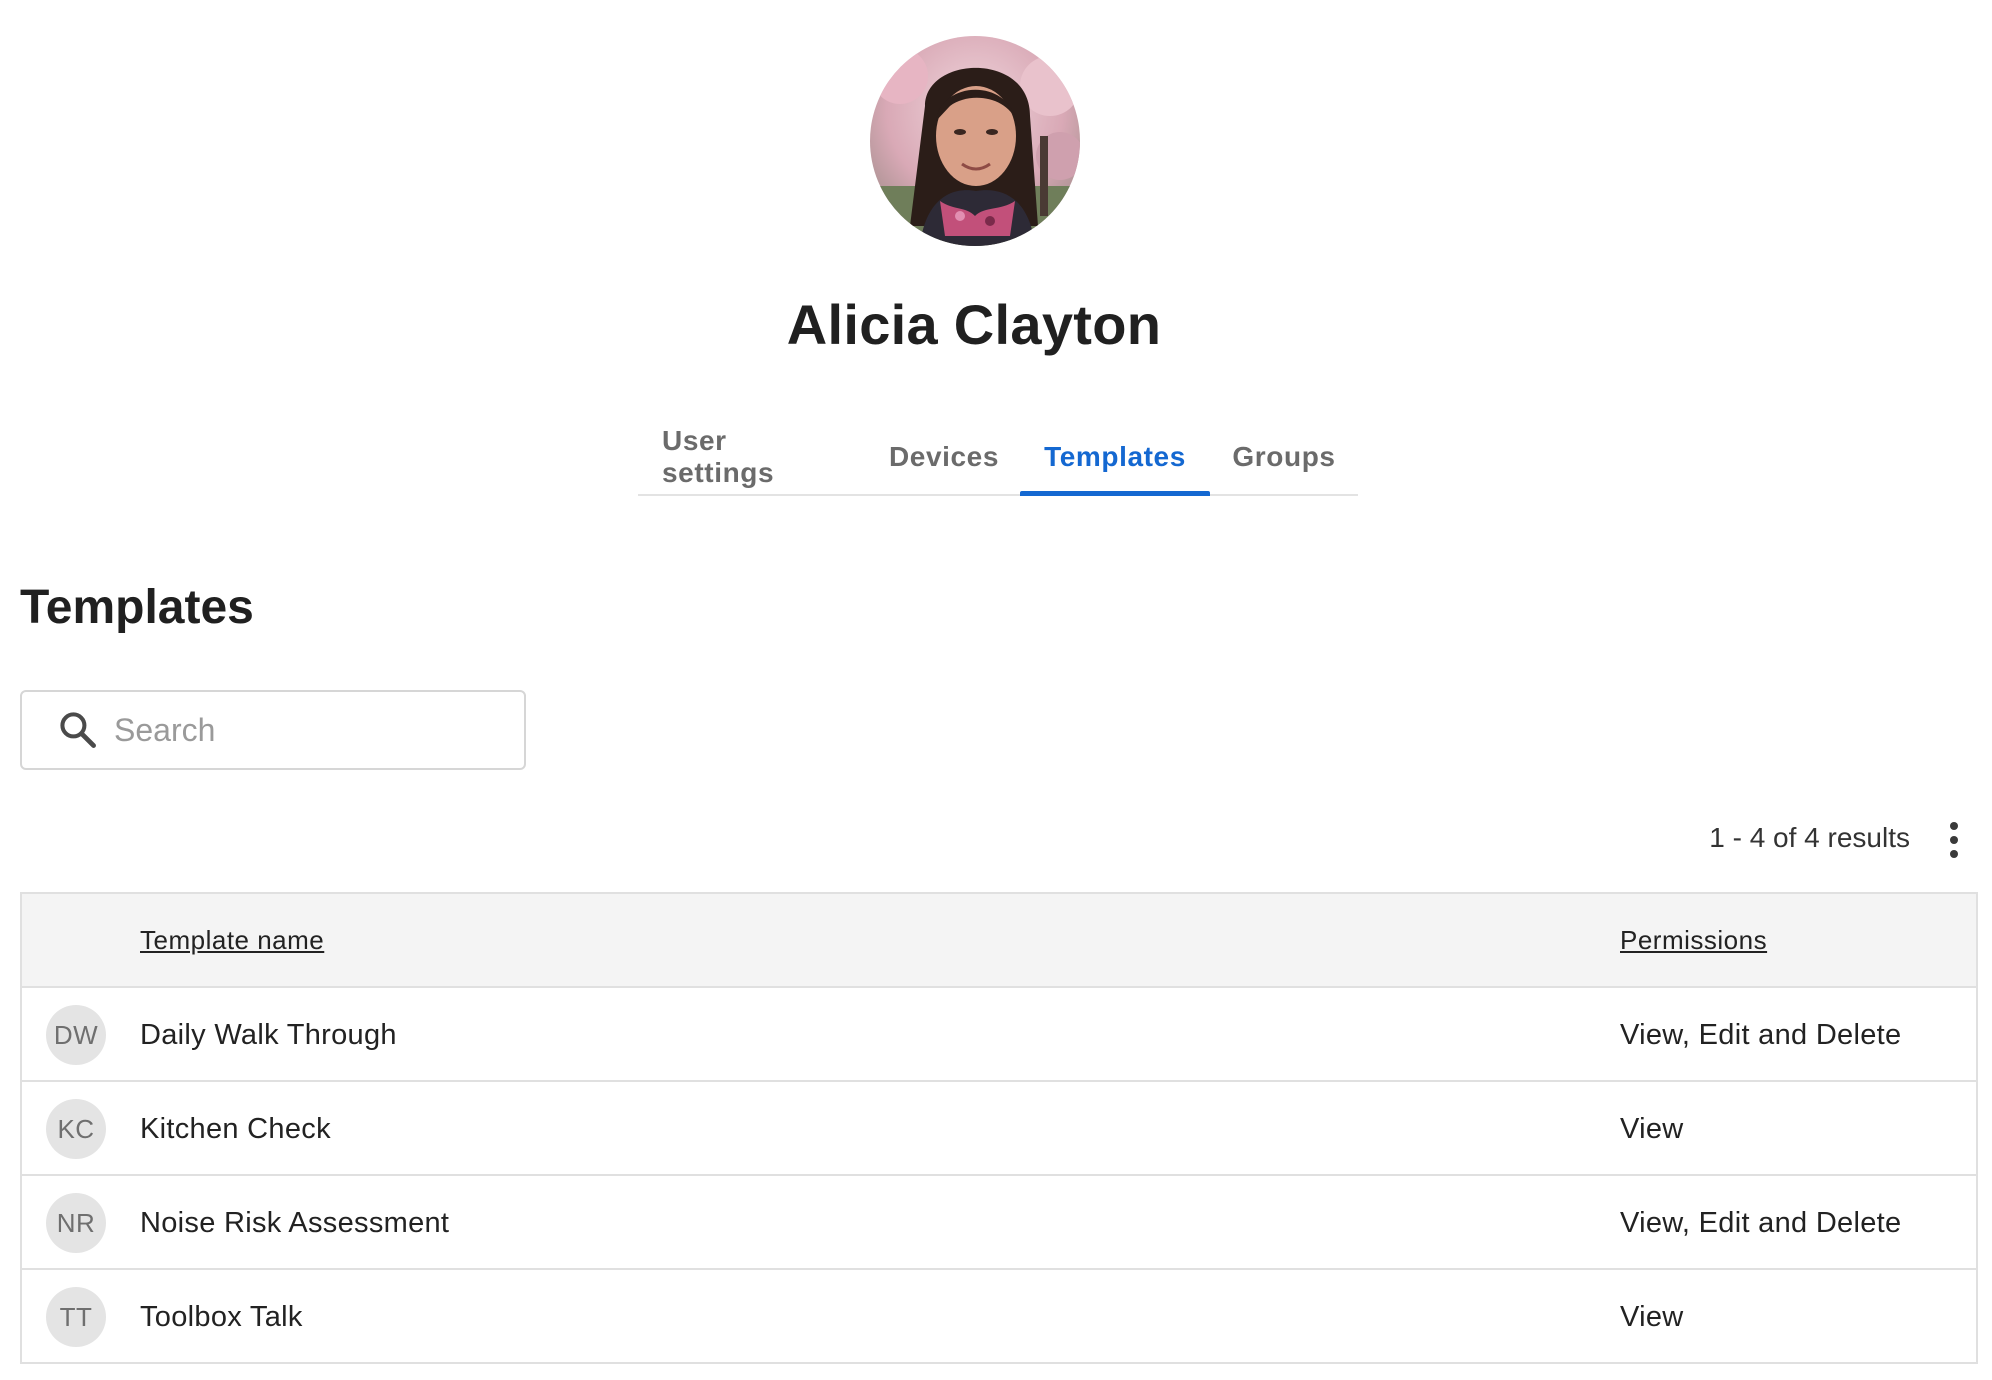  Describe the element at coordinates (944, 457) in the screenshot. I see `tab-devices: Devices` at that location.